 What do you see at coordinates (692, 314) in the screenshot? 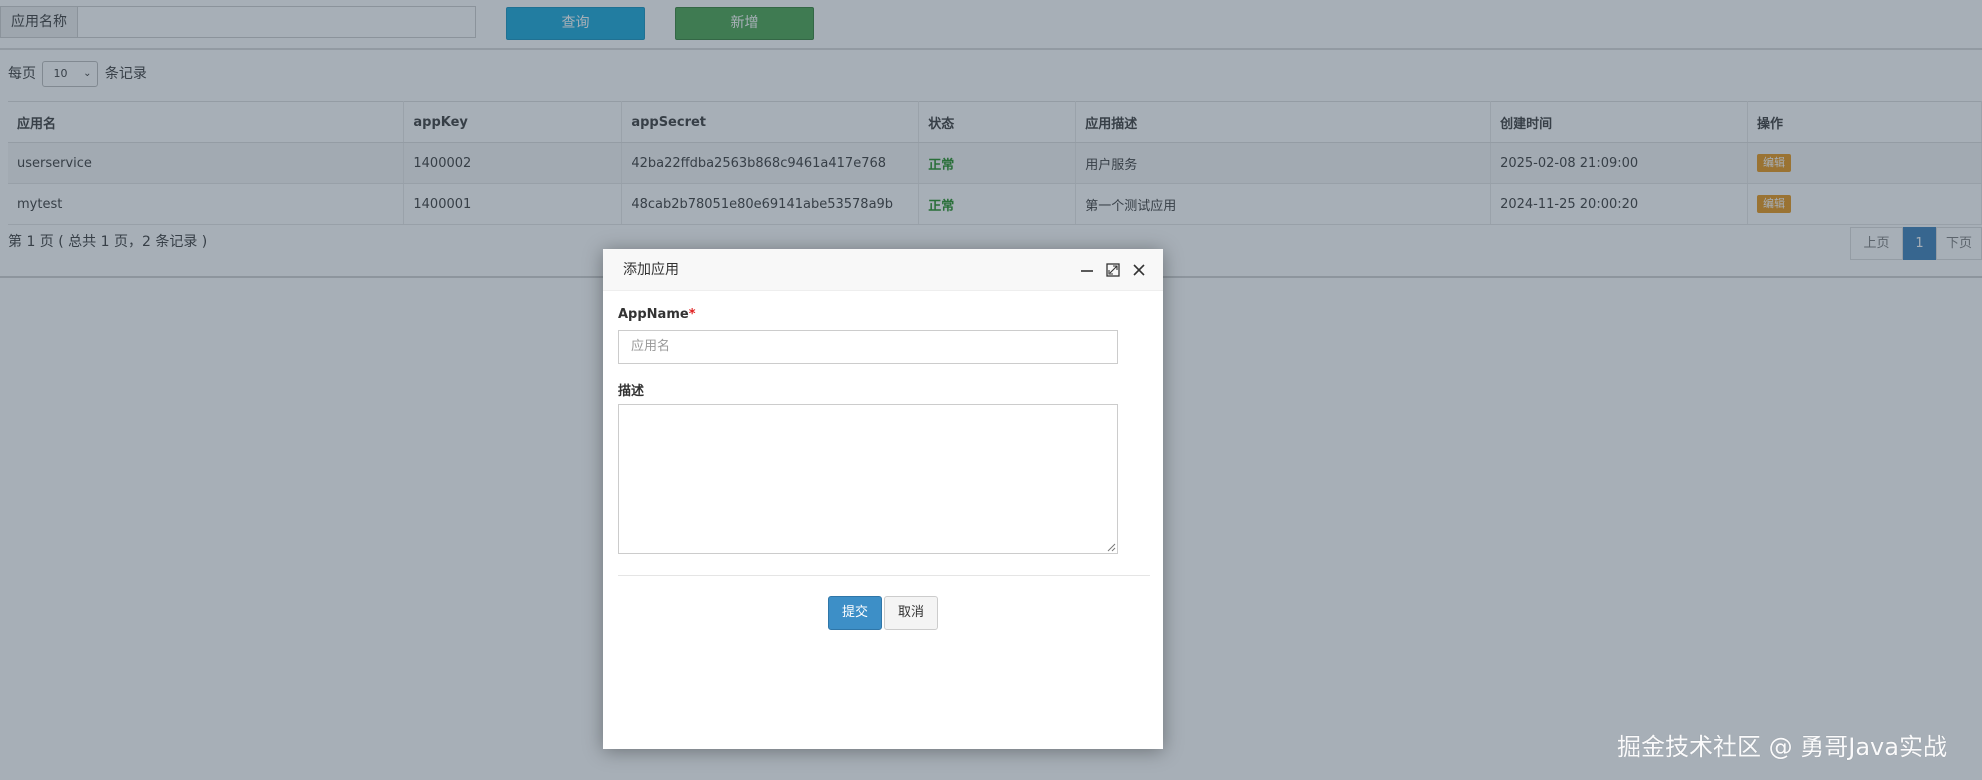
I see `required-mark: *` at bounding box center [692, 314].